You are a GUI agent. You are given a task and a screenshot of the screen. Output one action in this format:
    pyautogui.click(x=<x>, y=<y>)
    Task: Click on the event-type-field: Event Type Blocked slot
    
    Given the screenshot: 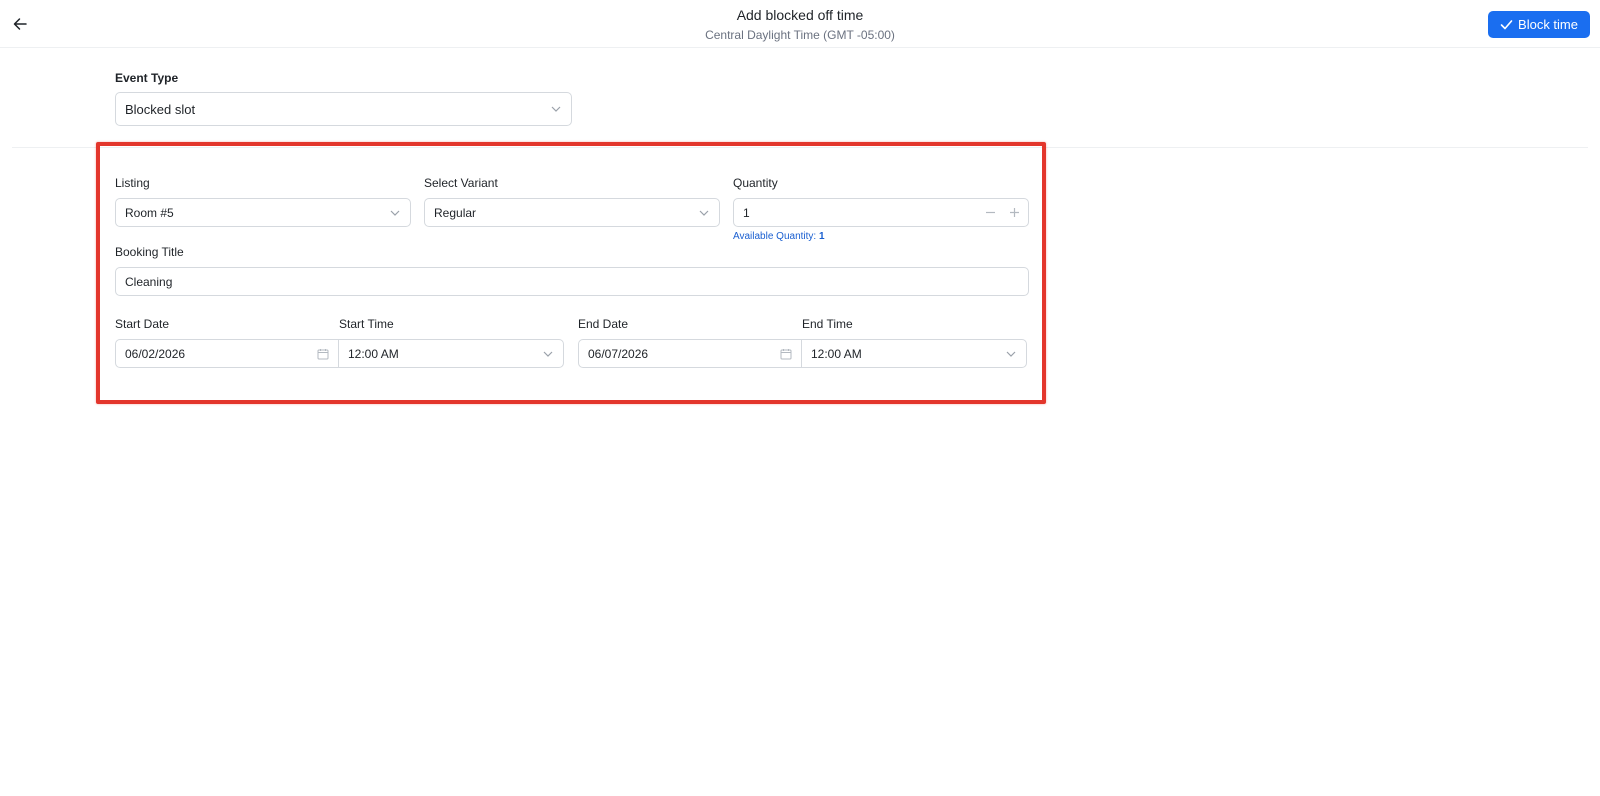 What is the action you would take?
    pyautogui.click(x=343, y=98)
    